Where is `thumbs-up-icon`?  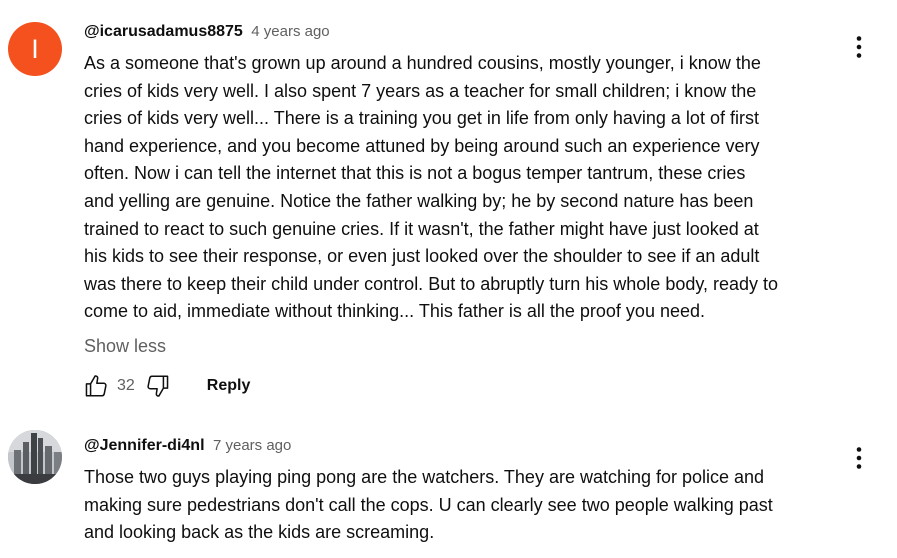
thumbs-up-icon is located at coordinates (96, 386).